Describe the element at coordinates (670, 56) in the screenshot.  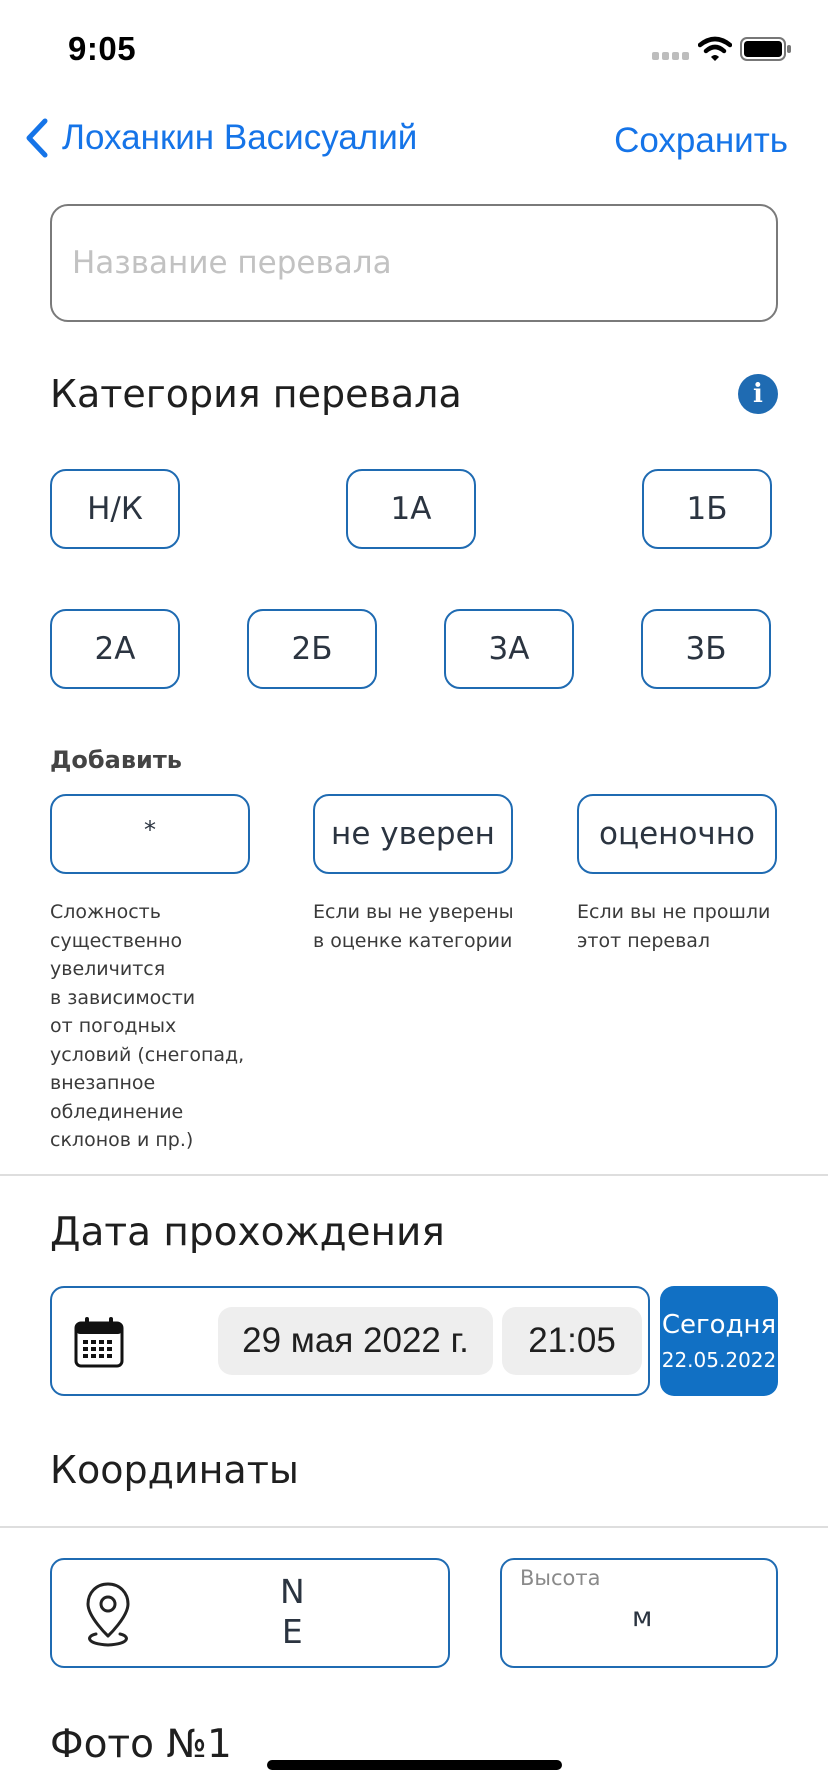
I see `signal-icon` at that location.